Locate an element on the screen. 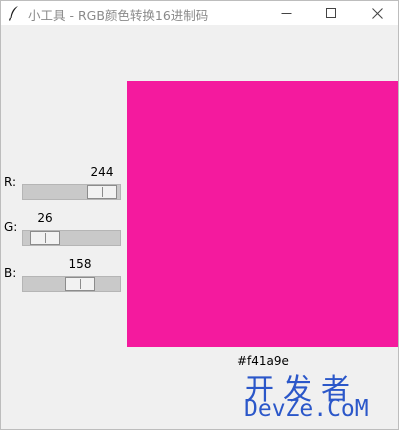 The image size is (400, 431). feather-icon is located at coordinates (14, 13).